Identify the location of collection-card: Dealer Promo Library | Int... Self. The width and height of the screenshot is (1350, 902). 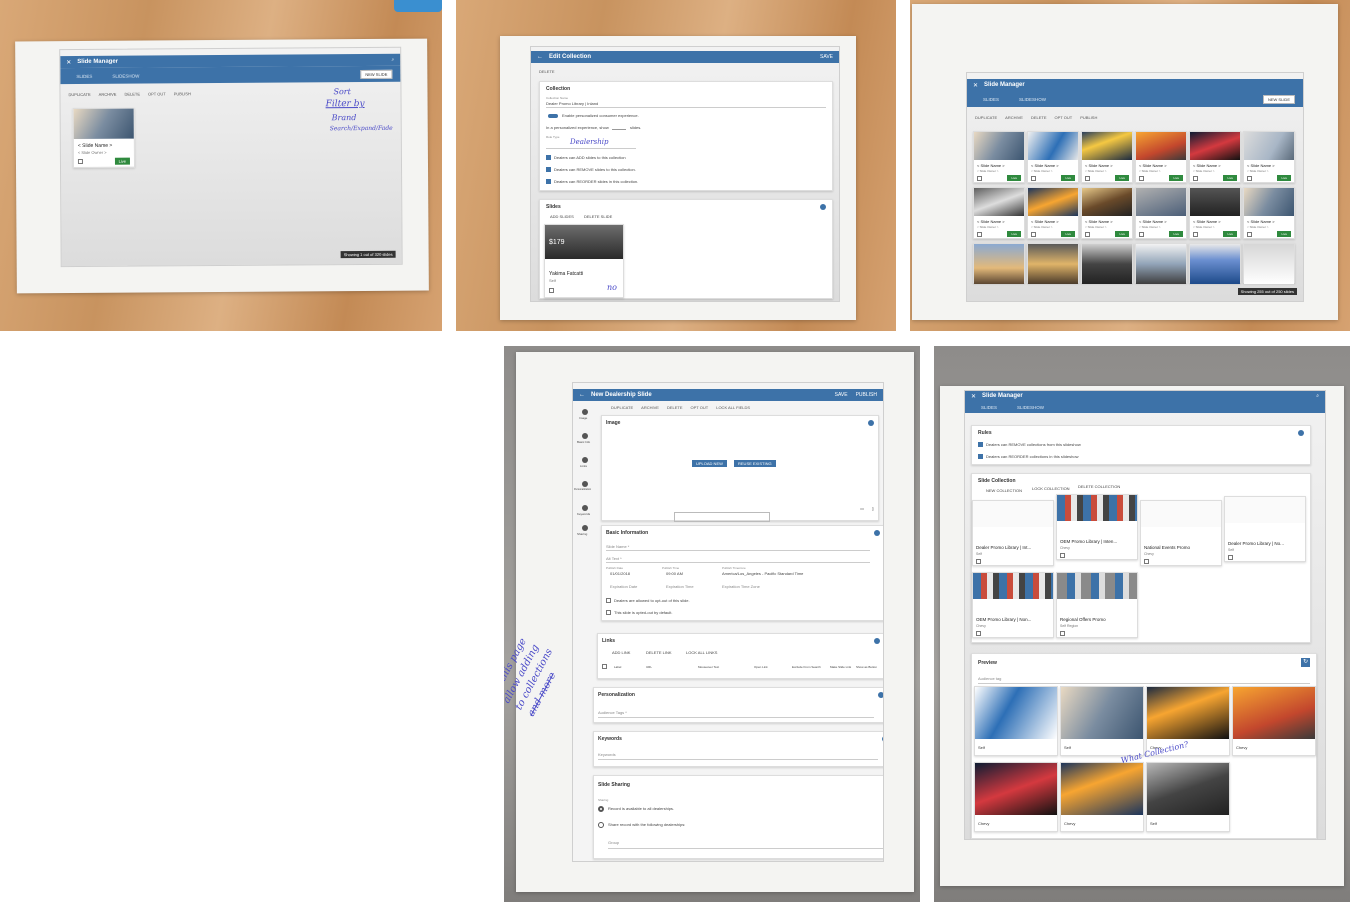
(1013, 533).